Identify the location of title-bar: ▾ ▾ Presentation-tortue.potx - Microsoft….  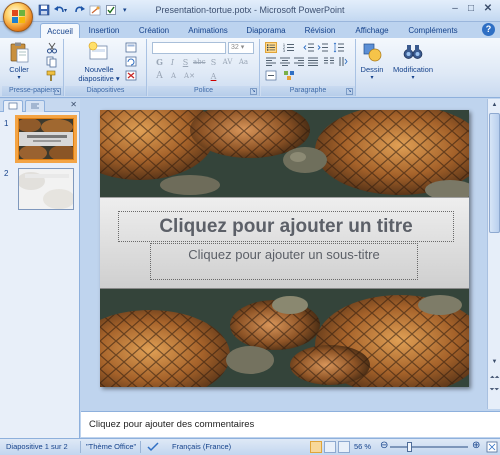
(250, 11).